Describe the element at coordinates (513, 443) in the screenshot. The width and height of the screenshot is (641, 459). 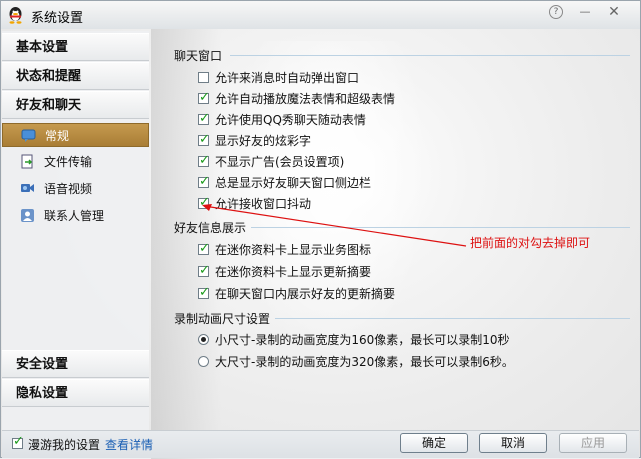
I see `cancel-button: 取消` at that location.